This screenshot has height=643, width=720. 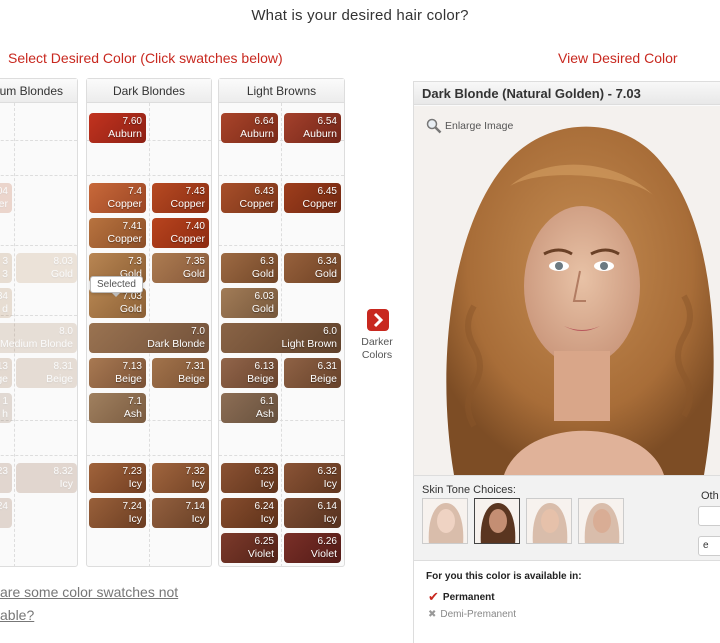 What do you see at coordinates (38, 91) in the screenshot?
I see `column-header-medium-blondes: um Blondes` at bounding box center [38, 91].